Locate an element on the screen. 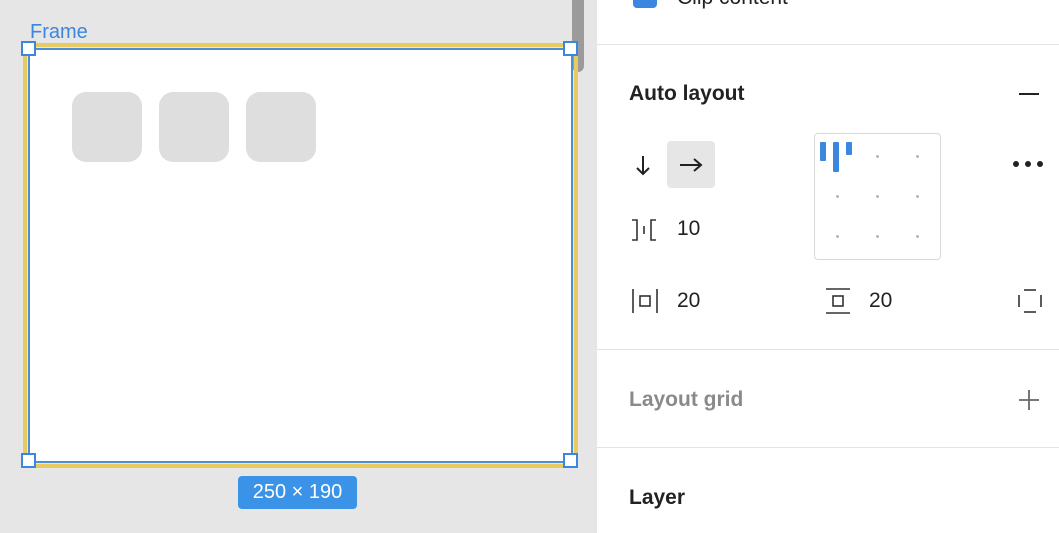 The height and width of the screenshot is (533, 1059). horizontal-padding-icon is located at coordinates (645, 301).